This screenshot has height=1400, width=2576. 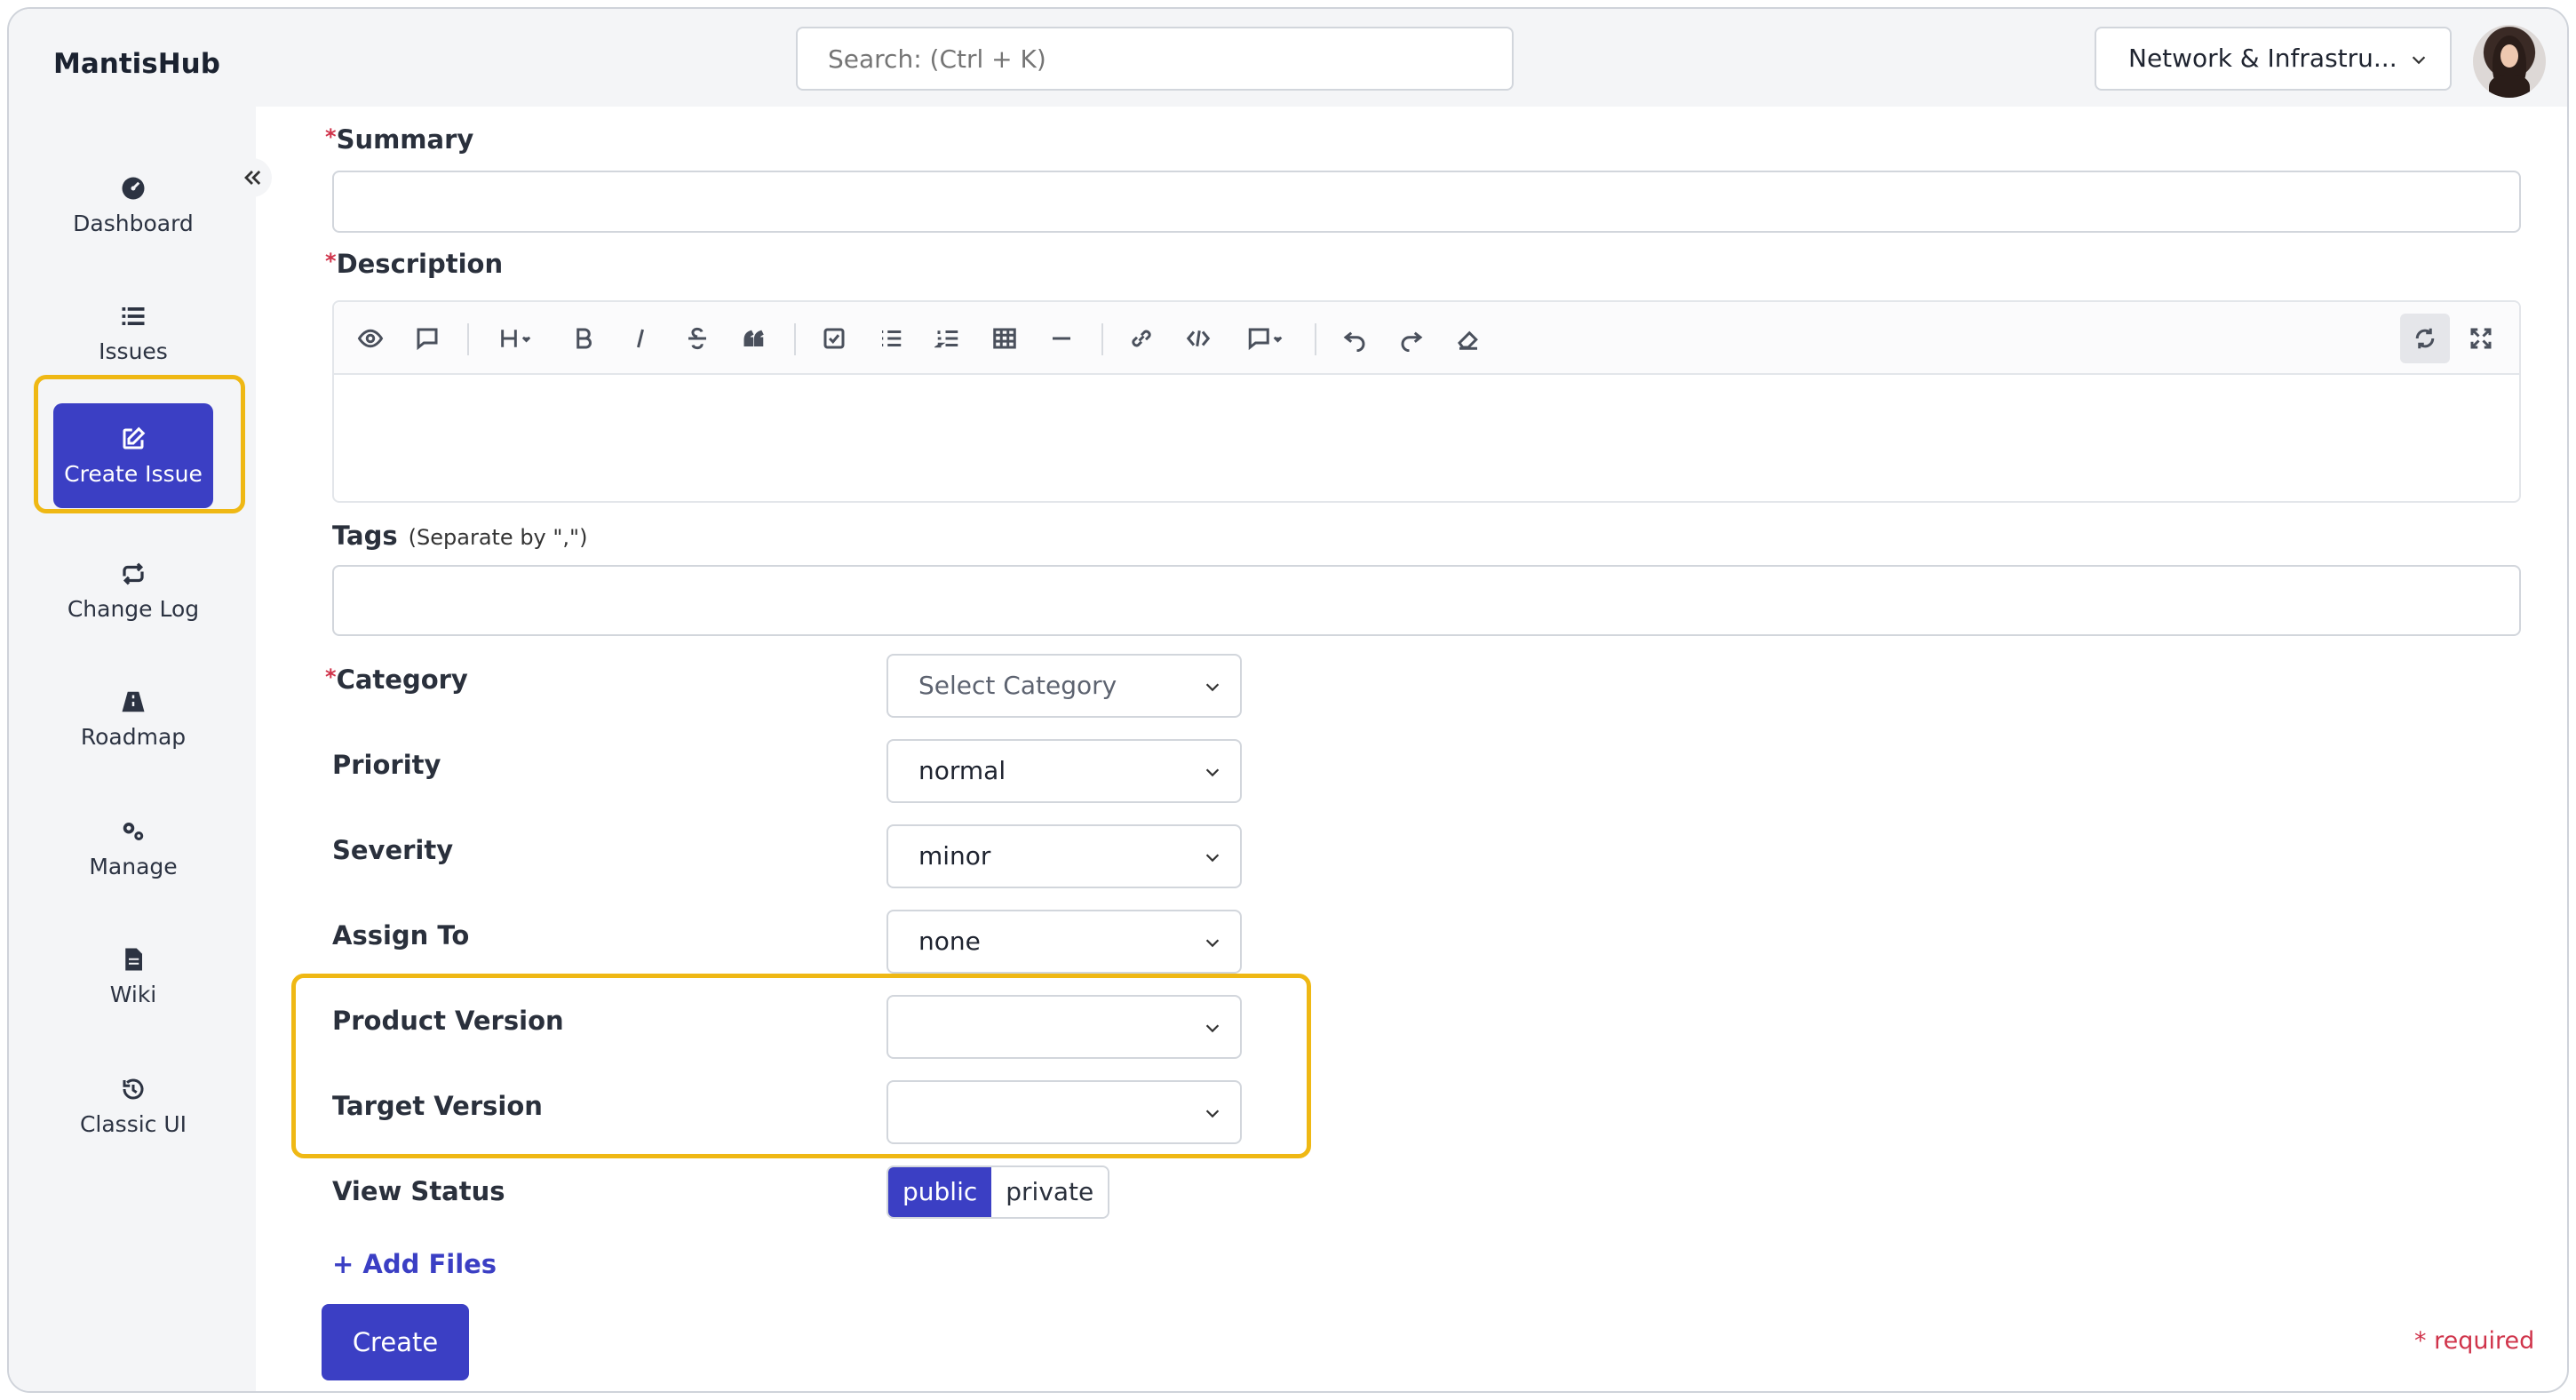 I want to click on bold-button, so click(x=583, y=338).